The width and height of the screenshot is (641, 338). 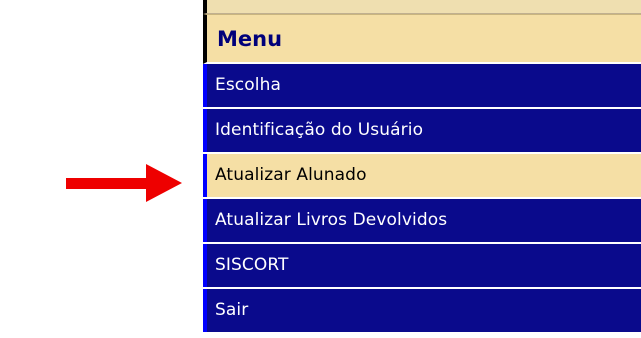 I want to click on menu-item-label: Atualizar Alunado, so click(x=291, y=175).